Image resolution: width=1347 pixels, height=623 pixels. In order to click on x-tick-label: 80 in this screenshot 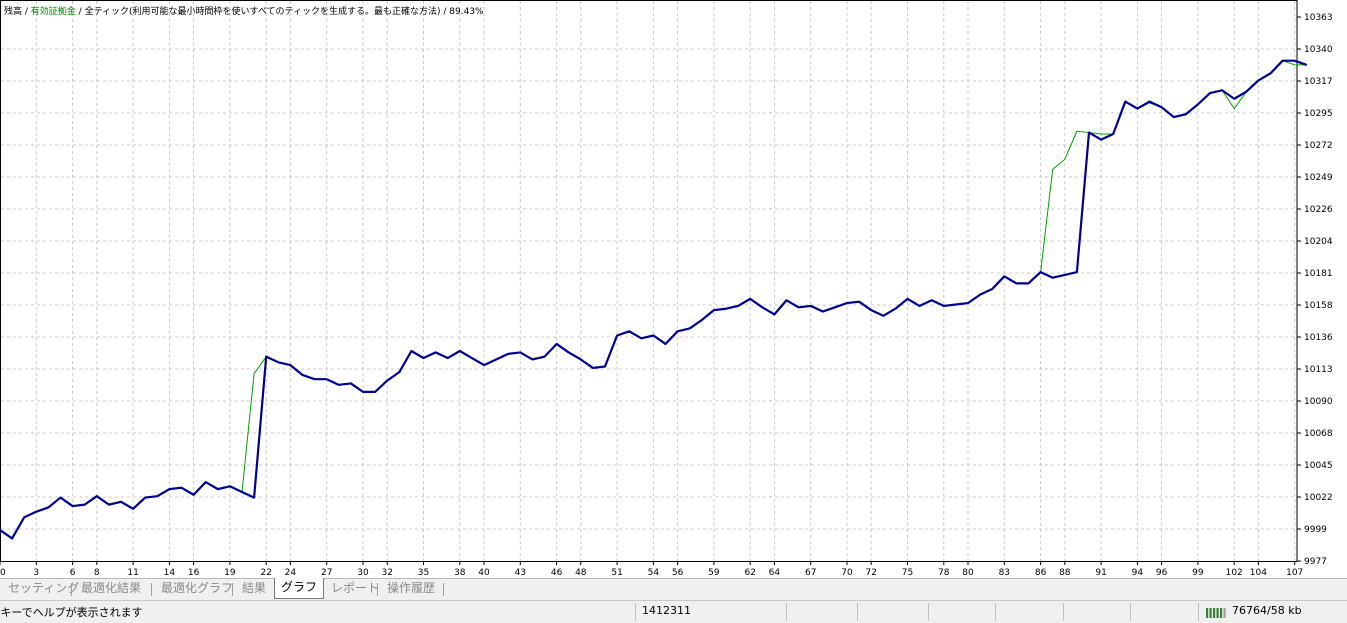, I will do `click(968, 573)`.